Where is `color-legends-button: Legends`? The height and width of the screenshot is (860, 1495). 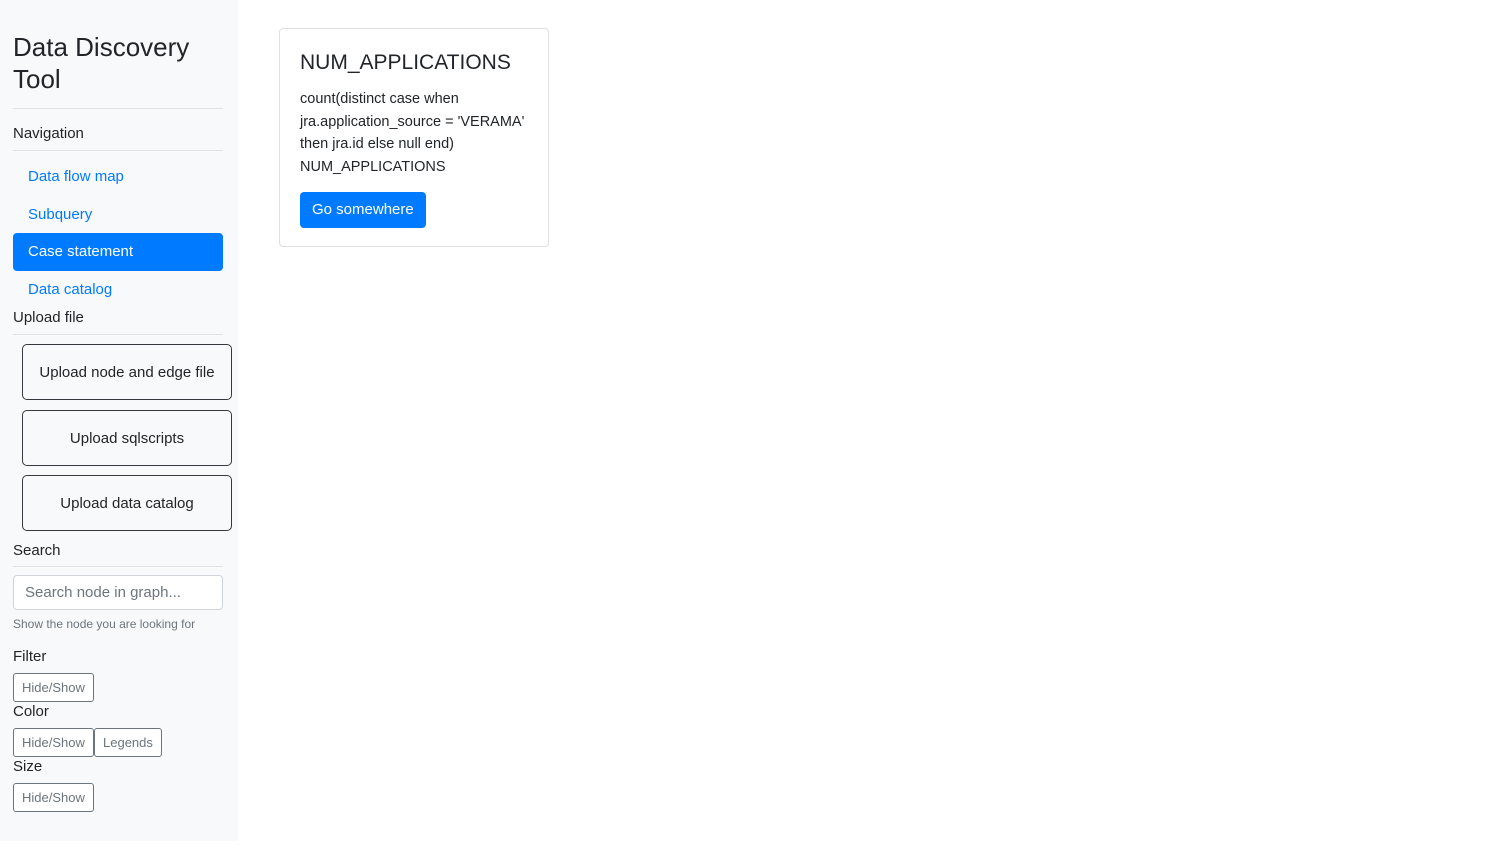
color-legends-button: Legends is located at coordinates (128, 742).